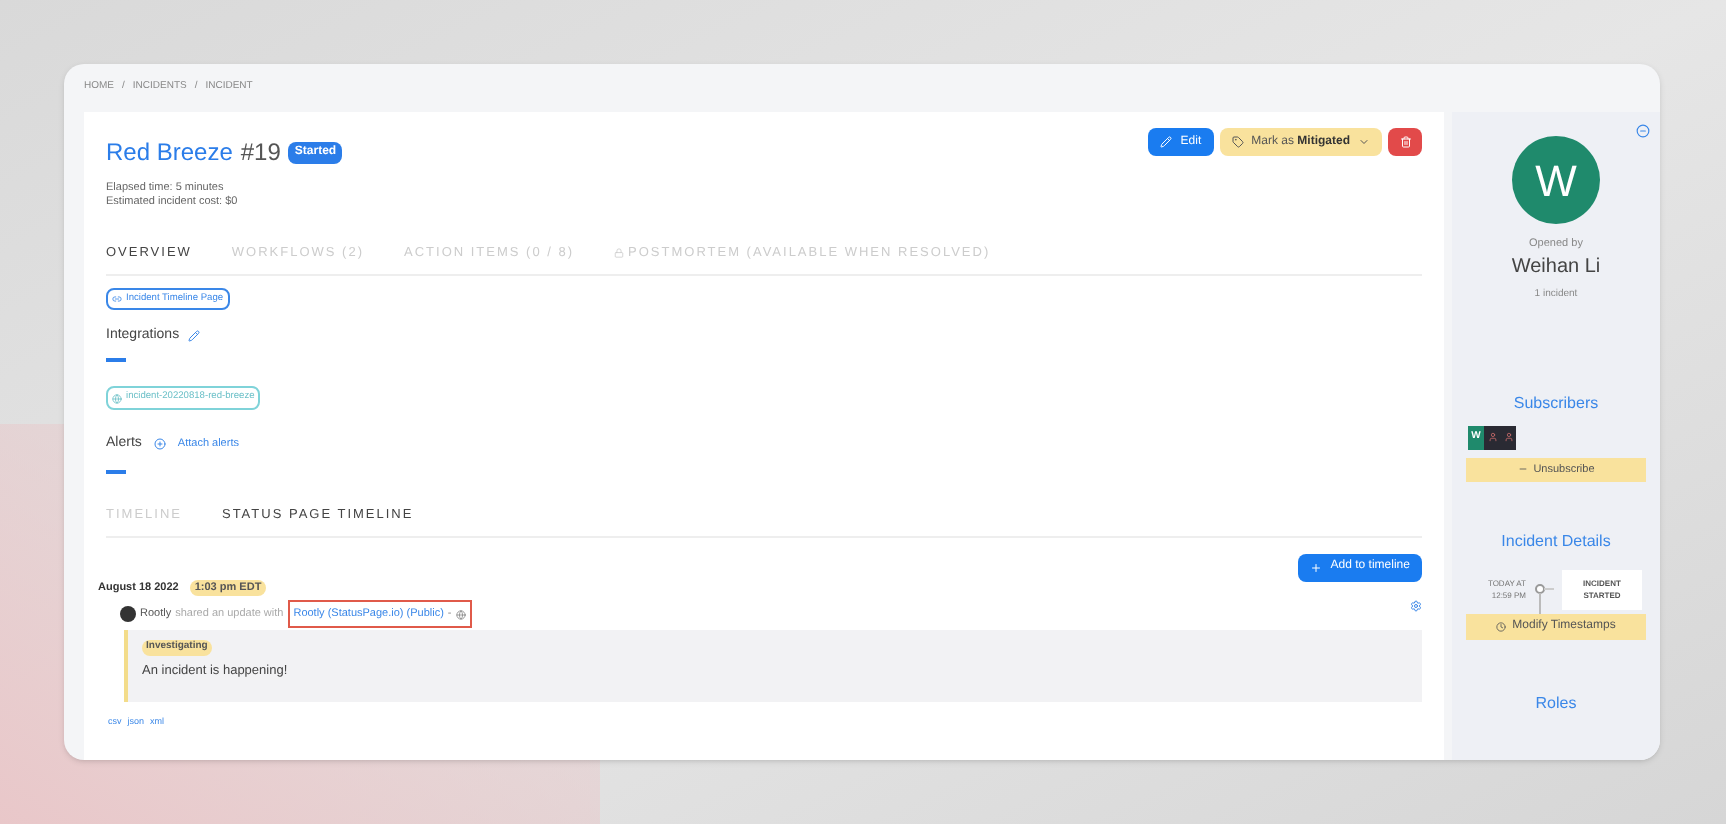  Describe the element at coordinates (1556, 541) in the screenshot. I see `section-heading: Incident Details` at that location.